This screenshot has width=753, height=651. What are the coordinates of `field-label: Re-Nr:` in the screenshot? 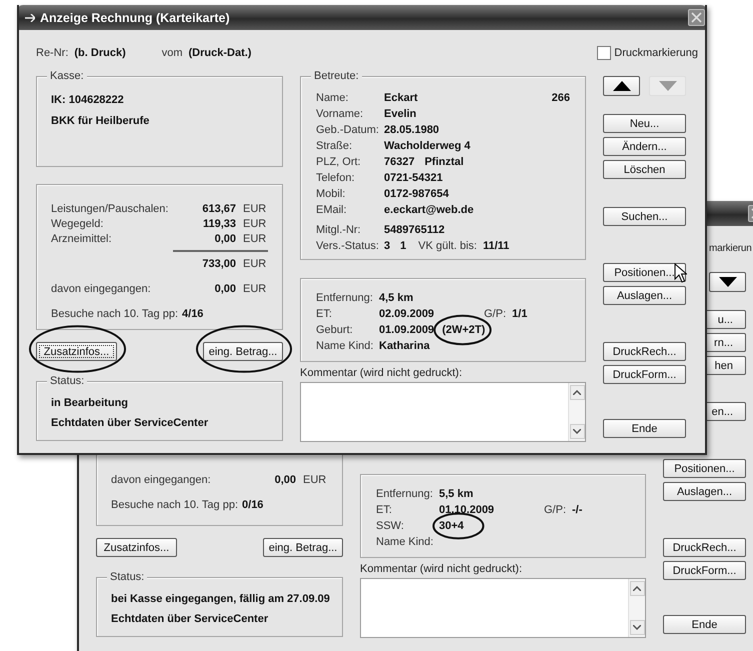 It's located at (52, 53).